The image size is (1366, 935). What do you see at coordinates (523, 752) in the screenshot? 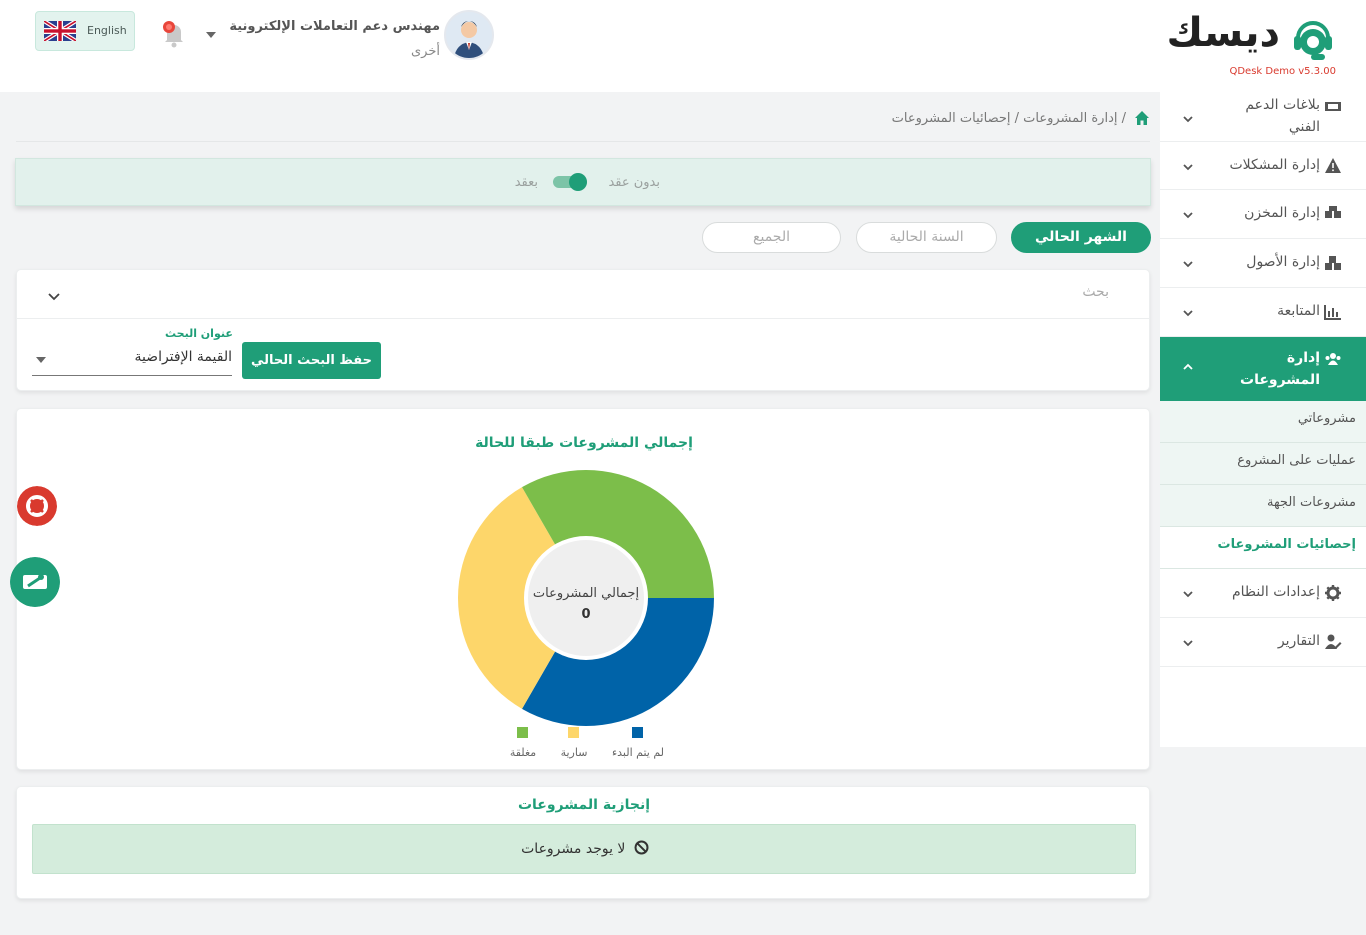
I see `legend-closed-label: مغلقة` at bounding box center [523, 752].